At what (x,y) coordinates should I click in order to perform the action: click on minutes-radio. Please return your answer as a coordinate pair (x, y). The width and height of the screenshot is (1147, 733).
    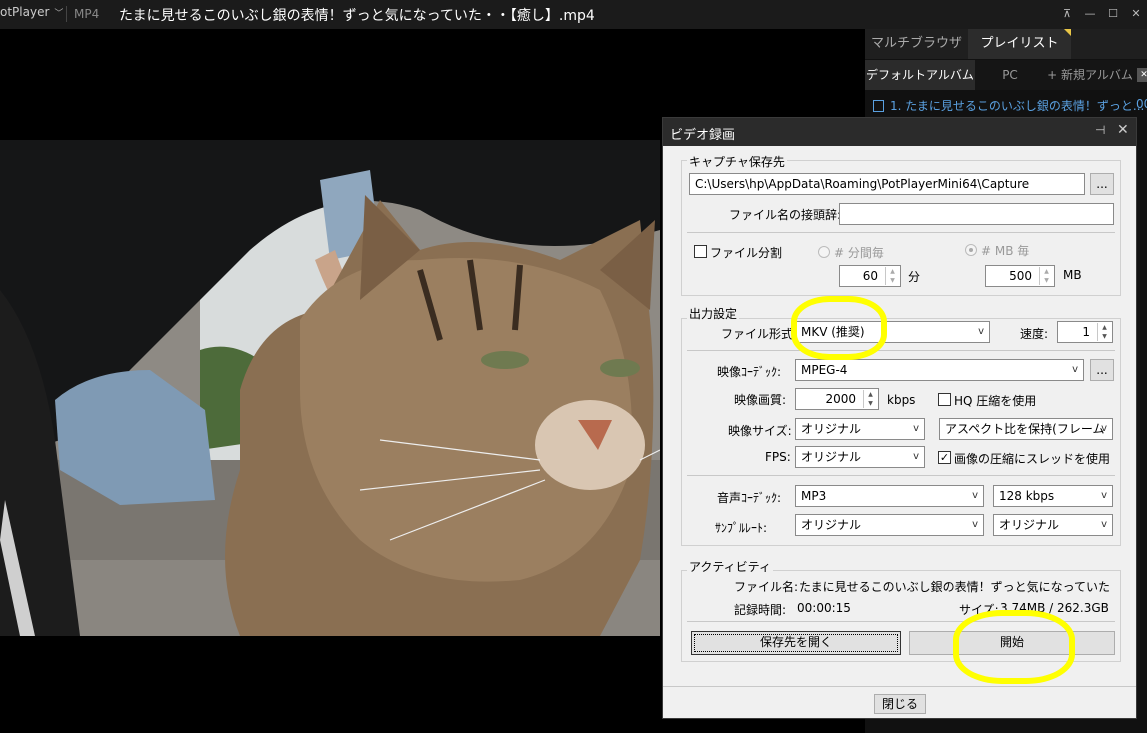
    Looking at the image, I should click on (824, 252).